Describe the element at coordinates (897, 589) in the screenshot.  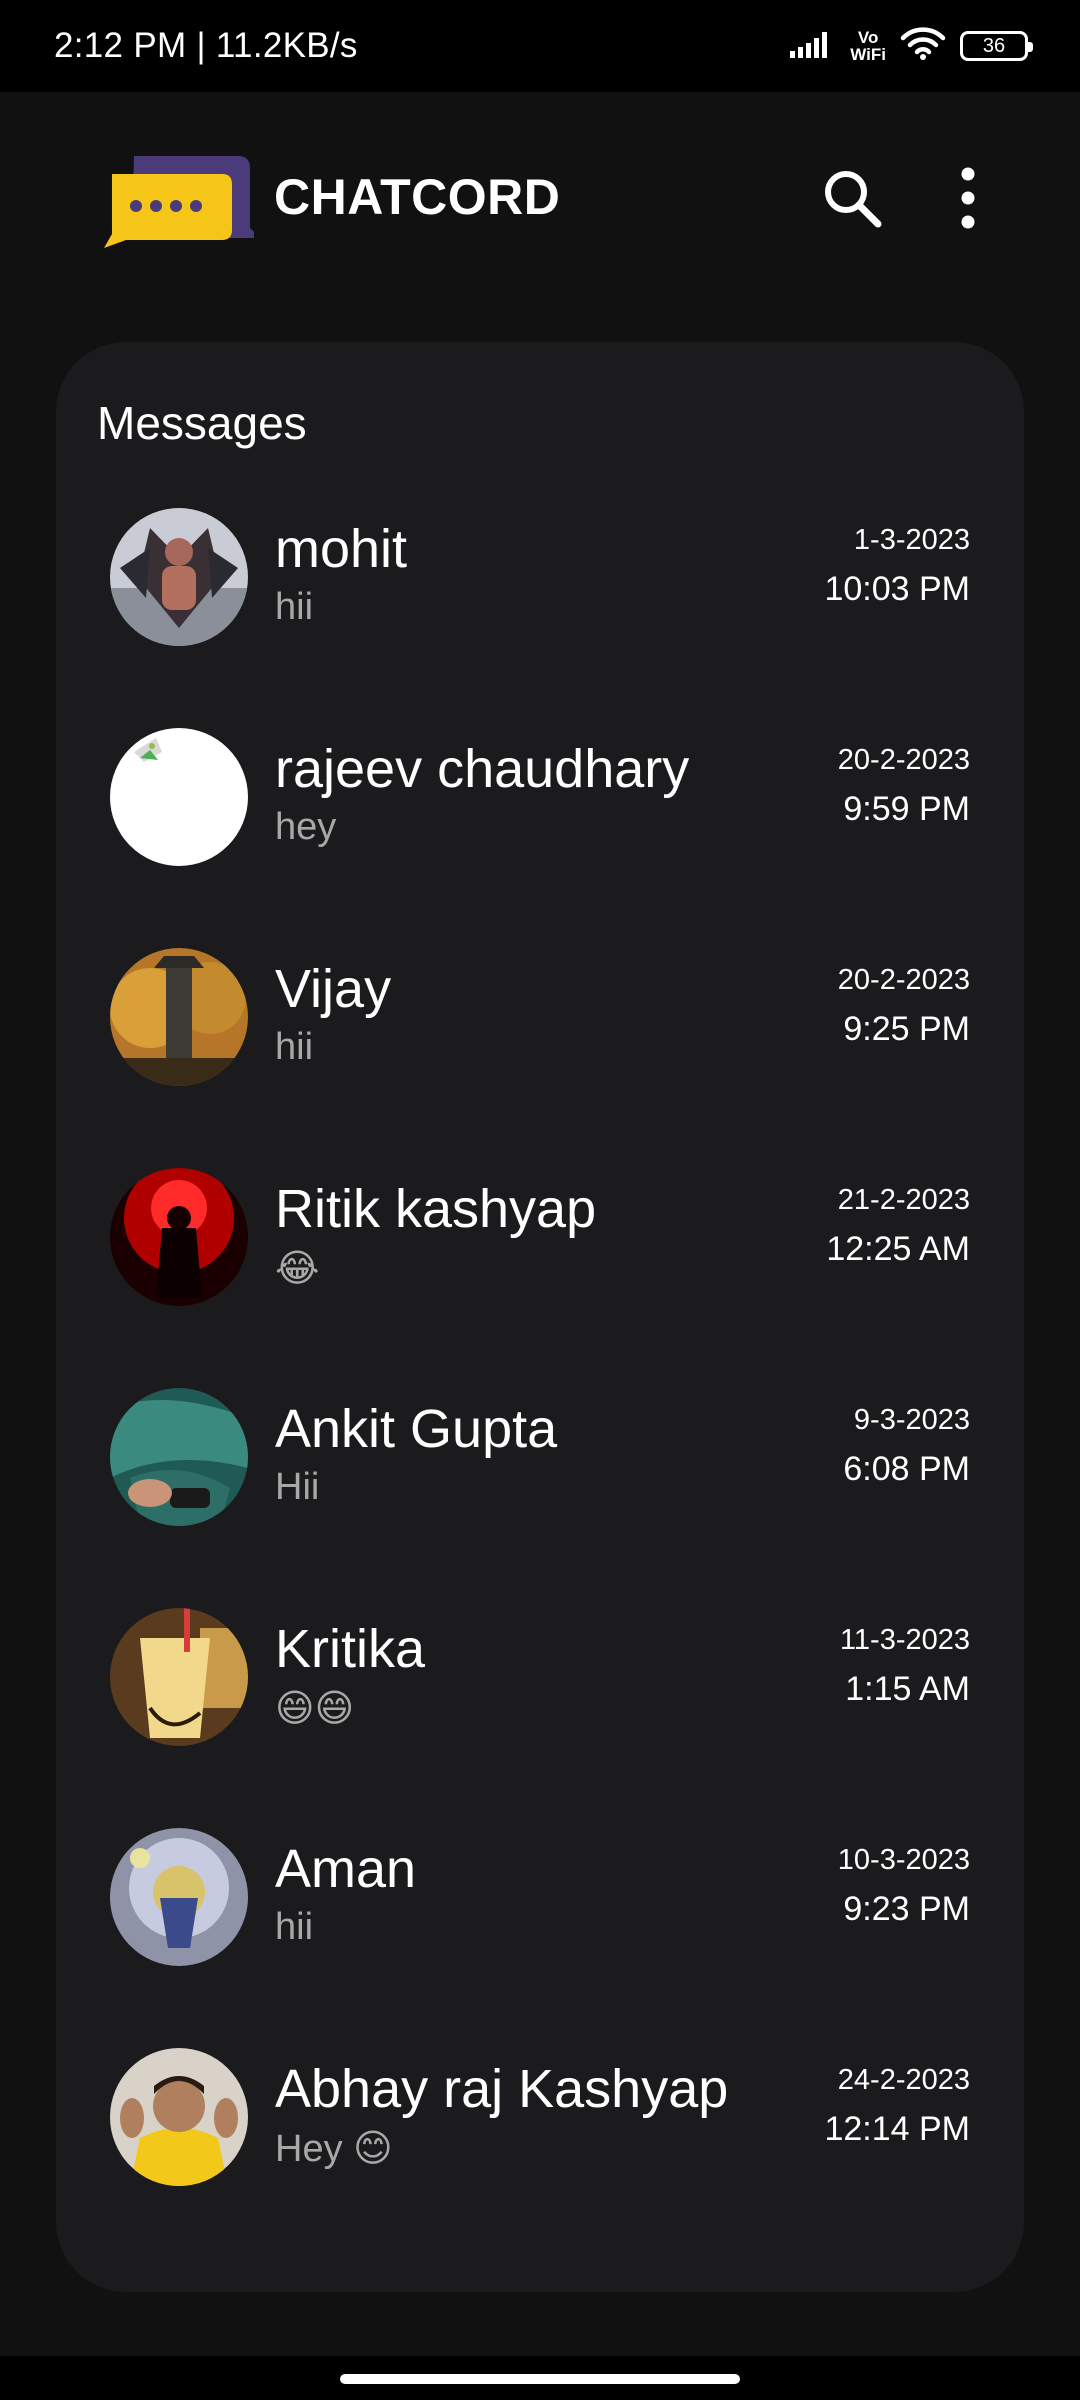
I see `message-time: 10:03 PM` at that location.